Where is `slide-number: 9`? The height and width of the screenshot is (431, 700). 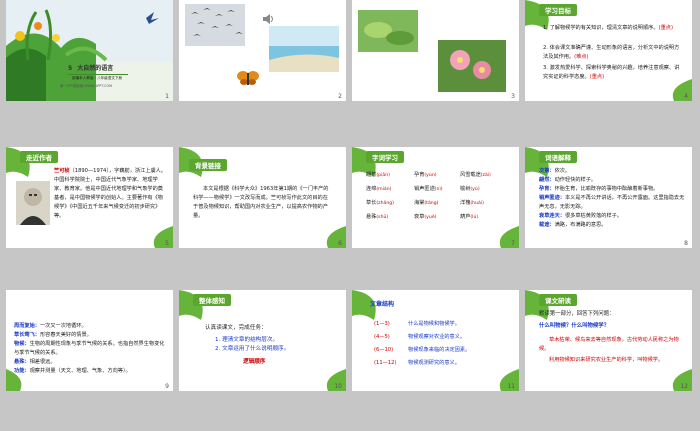 slide-number: 9 is located at coordinates (167, 386).